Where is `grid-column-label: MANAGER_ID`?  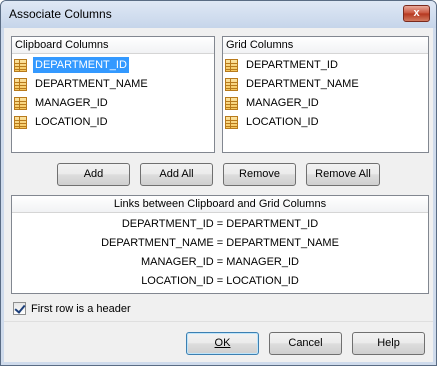
grid-column-label: MANAGER_ID is located at coordinates (282, 103).